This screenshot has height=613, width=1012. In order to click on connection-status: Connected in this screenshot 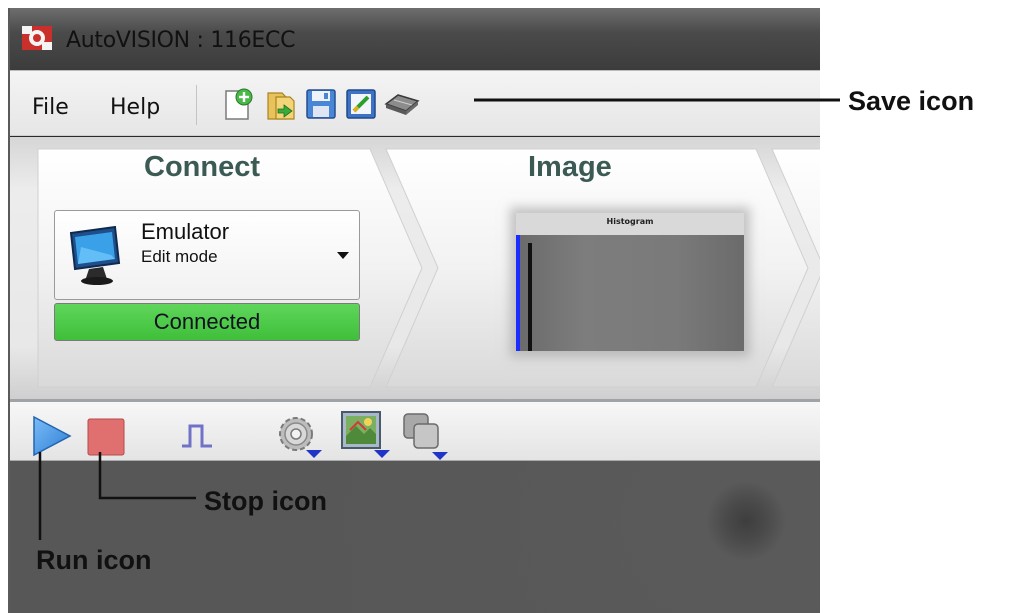, I will do `click(207, 322)`.